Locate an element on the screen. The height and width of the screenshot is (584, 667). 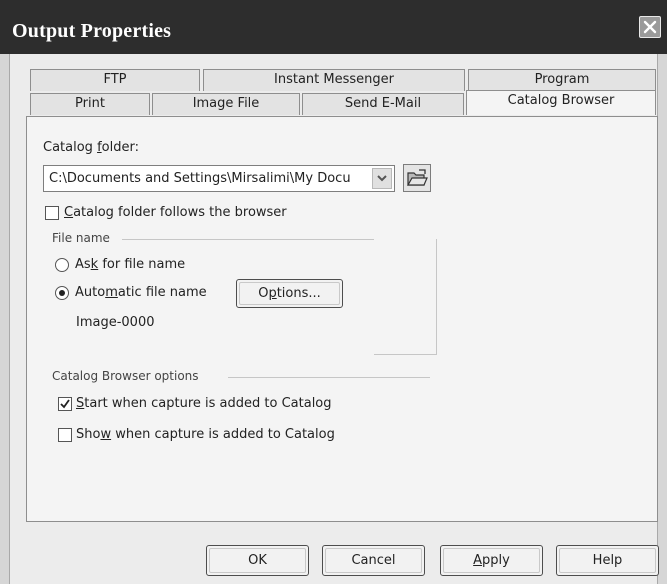
start-when-added-label: Start when capture is added to Catalog is located at coordinates (204, 403).